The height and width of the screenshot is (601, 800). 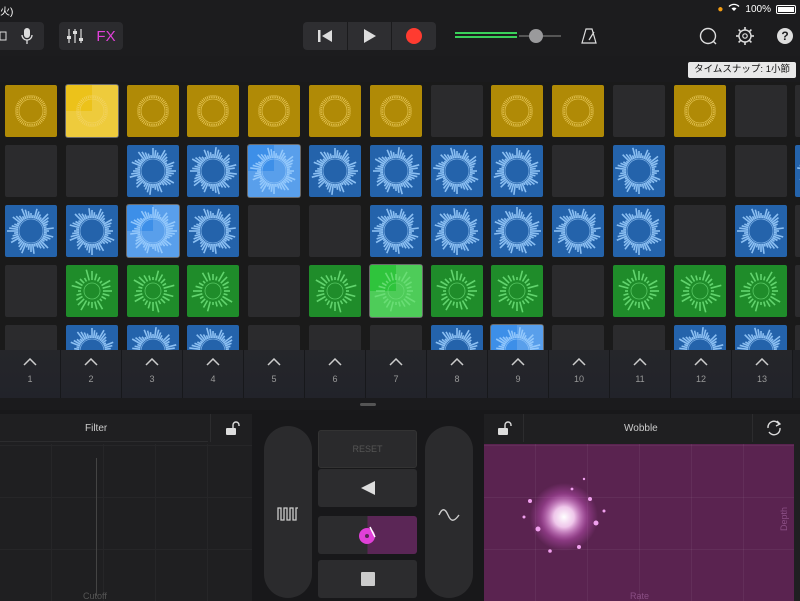 I want to click on column-trigger-10: 10, so click(x=579, y=374).